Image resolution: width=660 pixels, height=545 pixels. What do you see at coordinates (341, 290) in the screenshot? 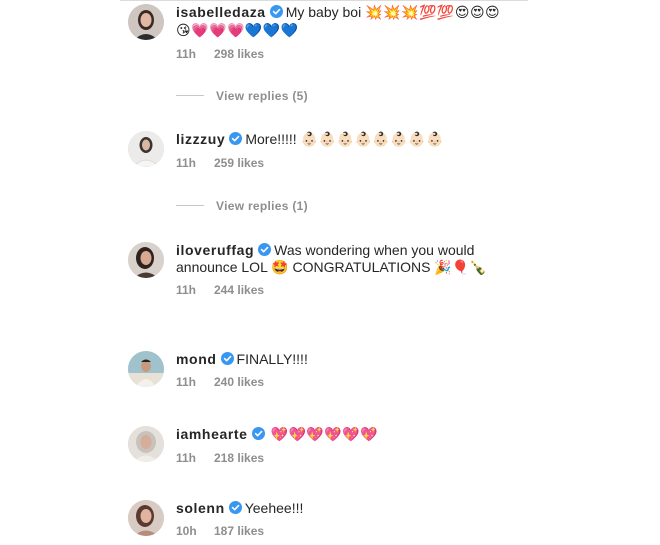
I see `comment-meta: 11h 244 likes` at bounding box center [341, 290].